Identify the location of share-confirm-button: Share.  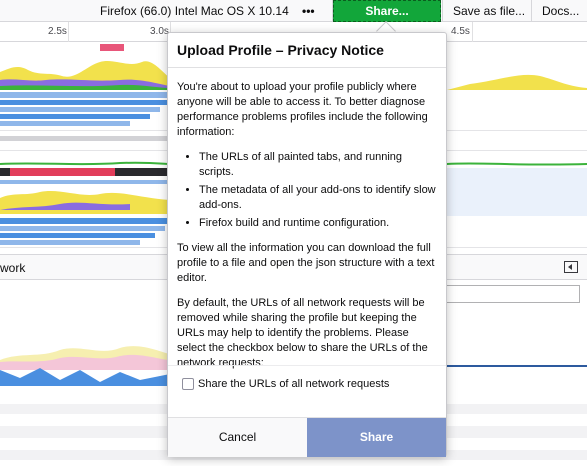
(376, 437).